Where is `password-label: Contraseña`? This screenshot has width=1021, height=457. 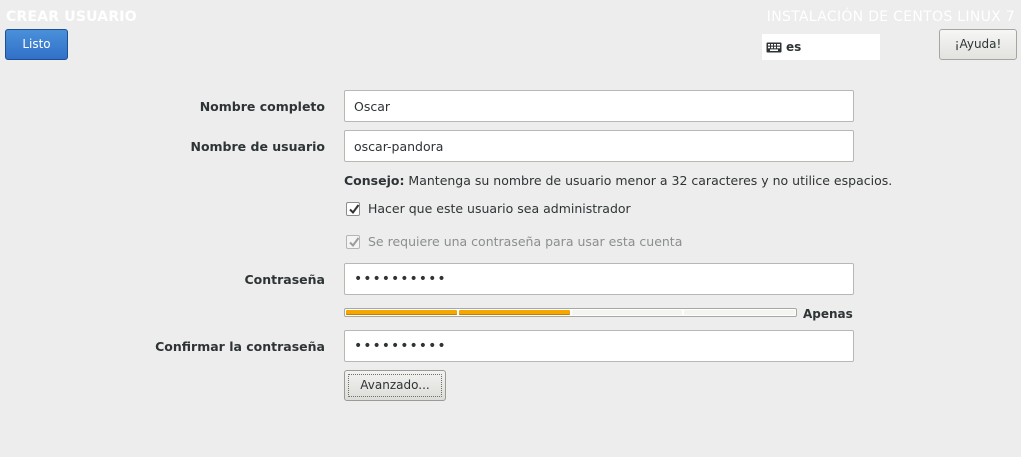
password-label: Contraseña is located at coordinates (285, 279).